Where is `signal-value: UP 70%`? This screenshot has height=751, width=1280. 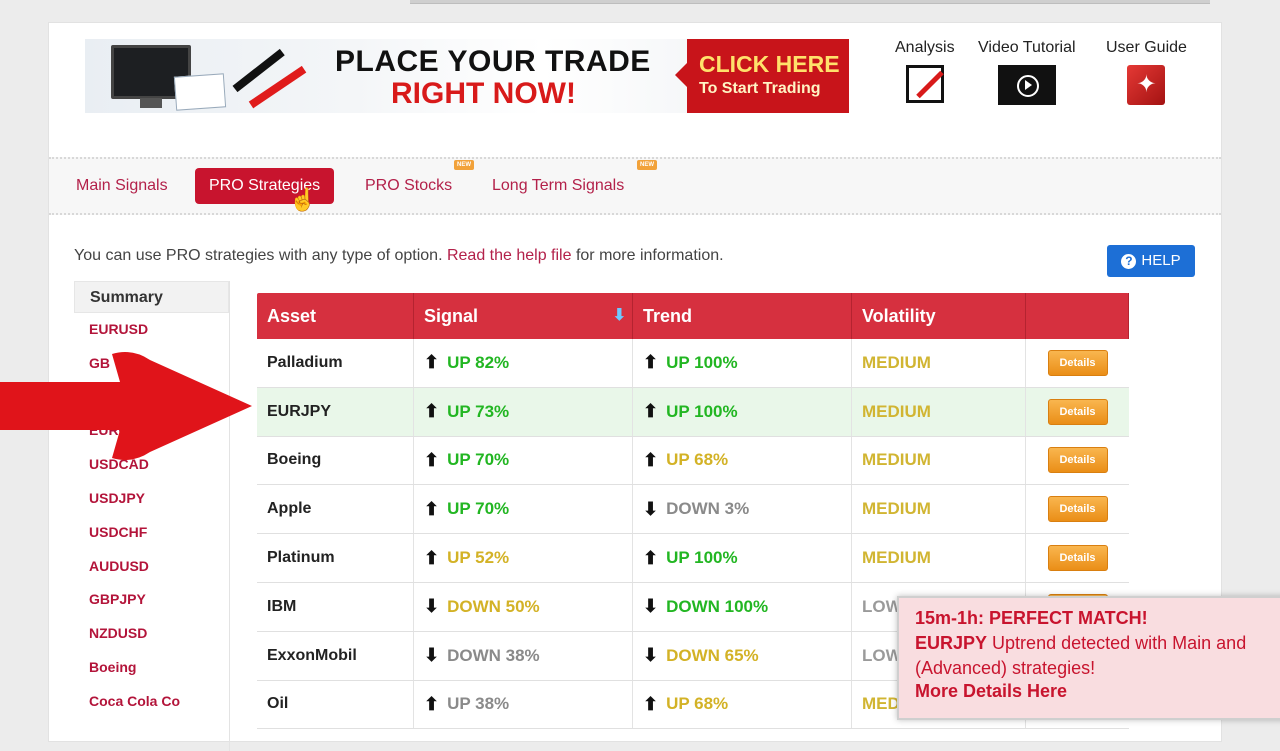 signal-value: UP 70% is located at coordinates (478, 509).